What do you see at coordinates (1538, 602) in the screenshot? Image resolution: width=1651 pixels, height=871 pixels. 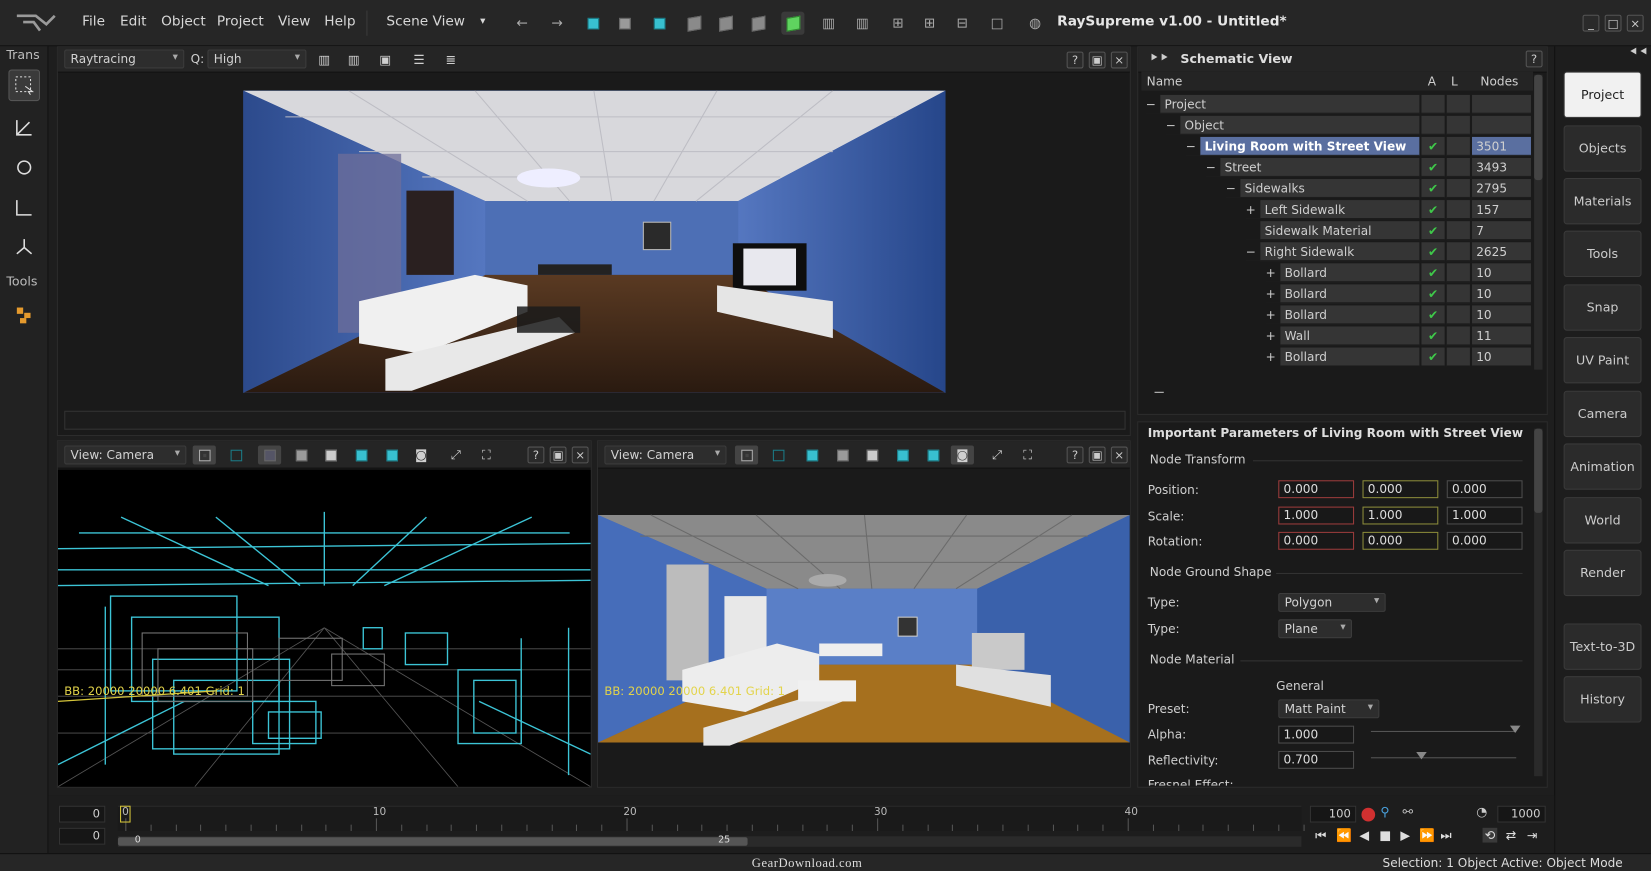 I see `params-scrollbar` at bounding box center [1538, 602].